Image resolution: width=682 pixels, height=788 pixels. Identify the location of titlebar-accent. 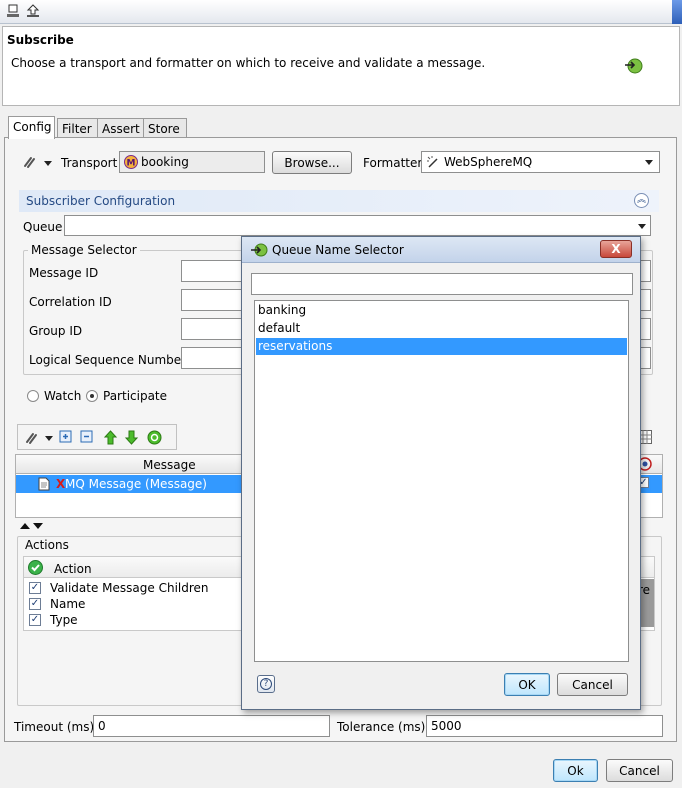
(677, 12).